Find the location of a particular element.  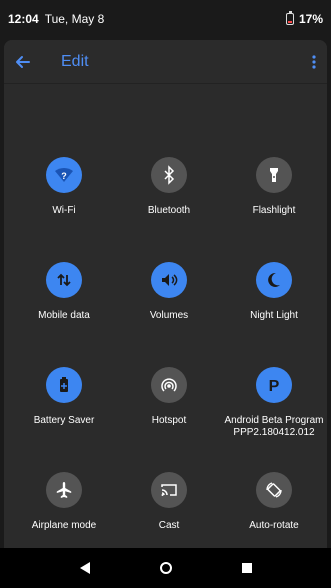

tile-cast: Cast is located at coordinates (169, 502).